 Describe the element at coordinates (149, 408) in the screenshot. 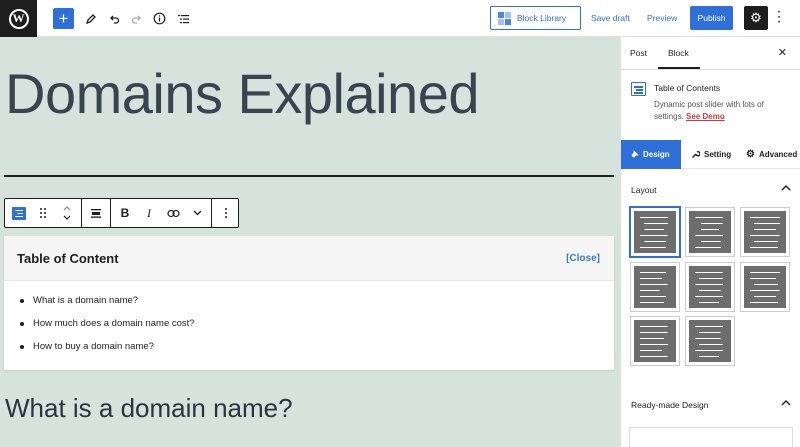

I see `heading-block: What is a domain name?` at that location.